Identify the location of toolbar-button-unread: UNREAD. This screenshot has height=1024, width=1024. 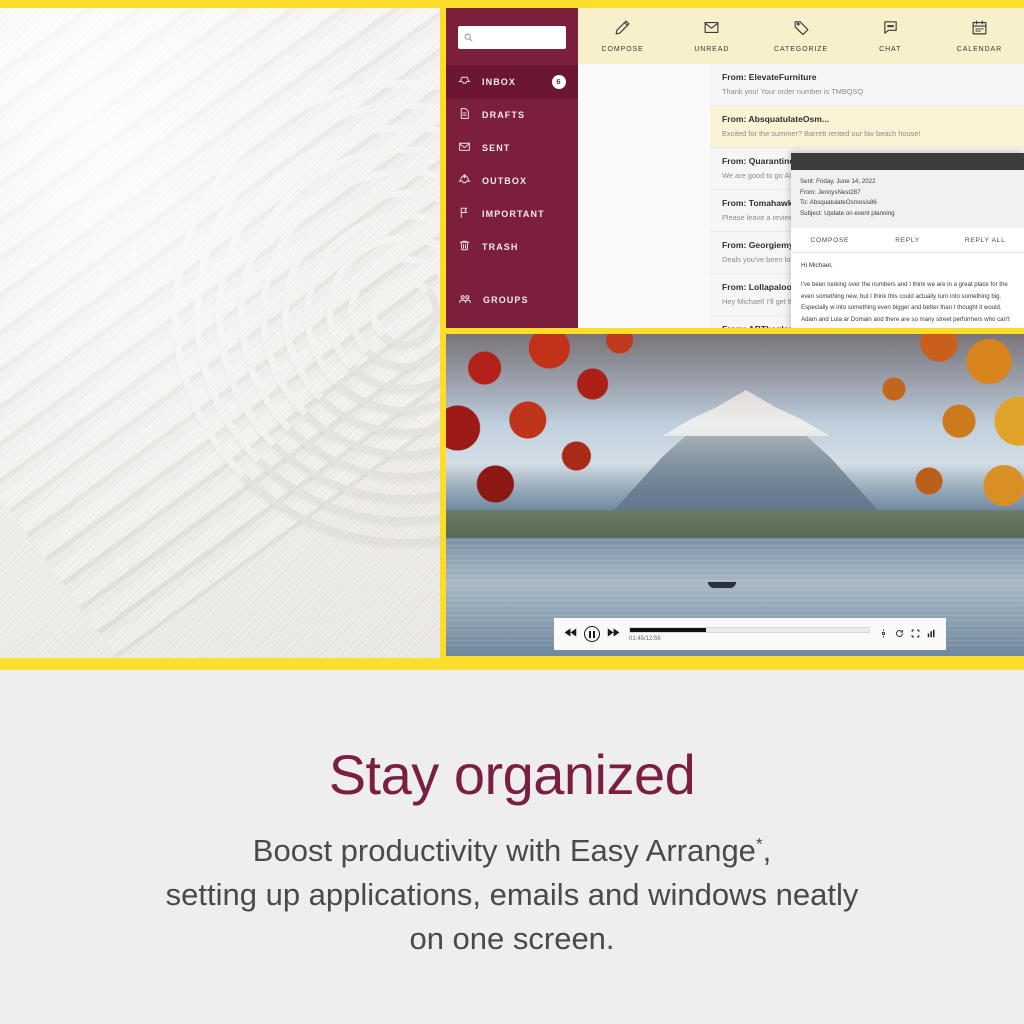
(711, 36).